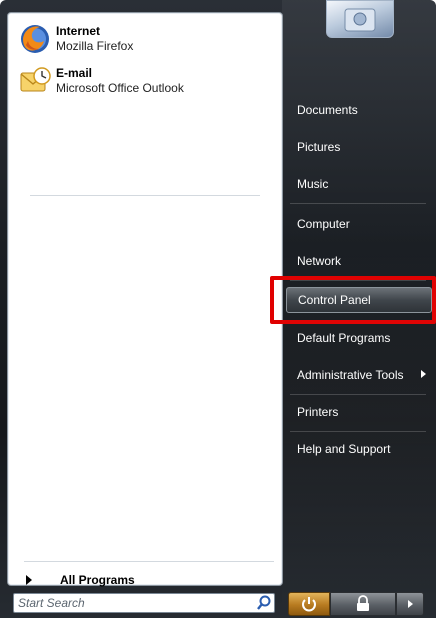 The height and width of the screenshot is (618, 436). I want to click on link-label: Network, so click(319, 261).